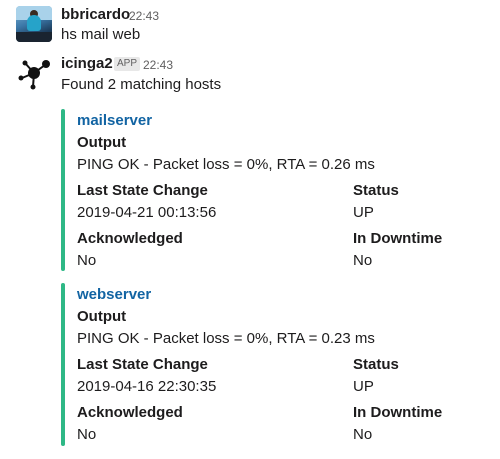  Describe the element at coordinates (87, 64) in the screenshot. I see `author-name: icinga2` at that location.